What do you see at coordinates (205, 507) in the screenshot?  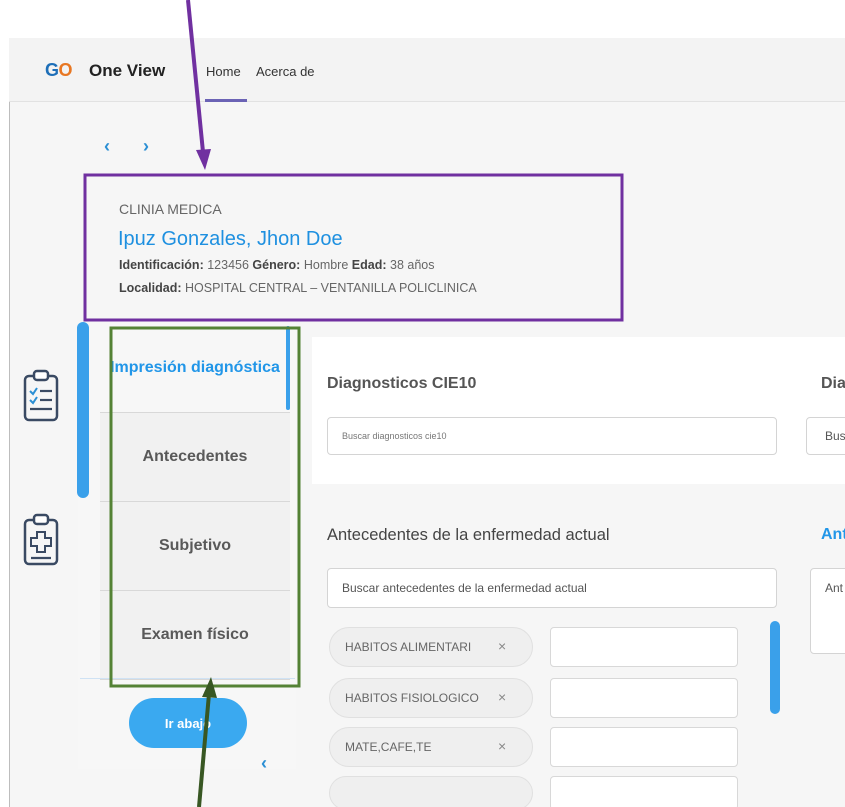 I see `tabs-highlight-box` at bounding box center [205, 507].